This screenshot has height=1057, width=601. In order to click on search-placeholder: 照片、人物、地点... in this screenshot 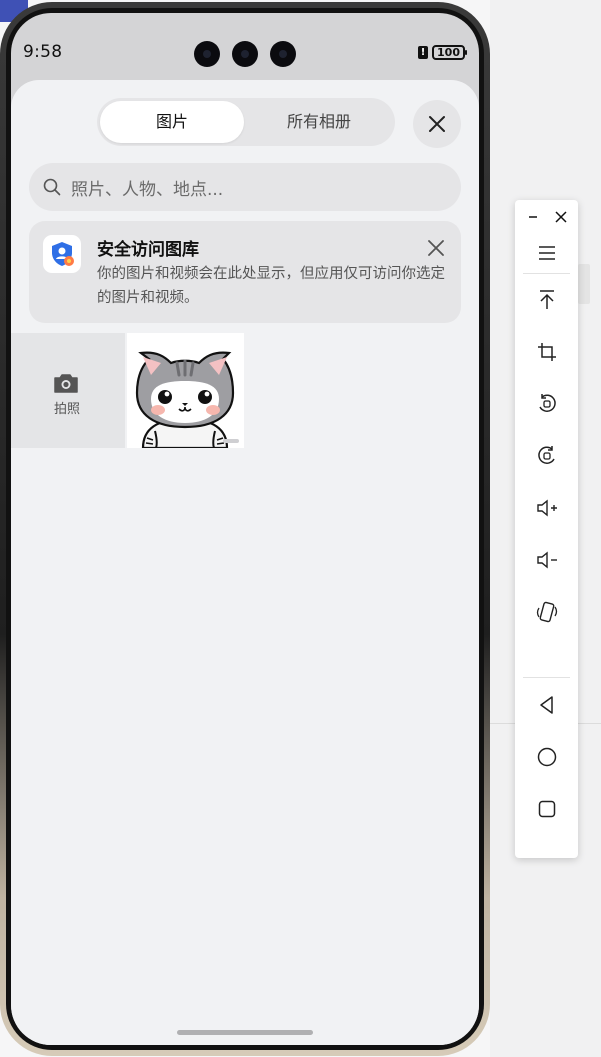, I will do `click(147, 189)`.